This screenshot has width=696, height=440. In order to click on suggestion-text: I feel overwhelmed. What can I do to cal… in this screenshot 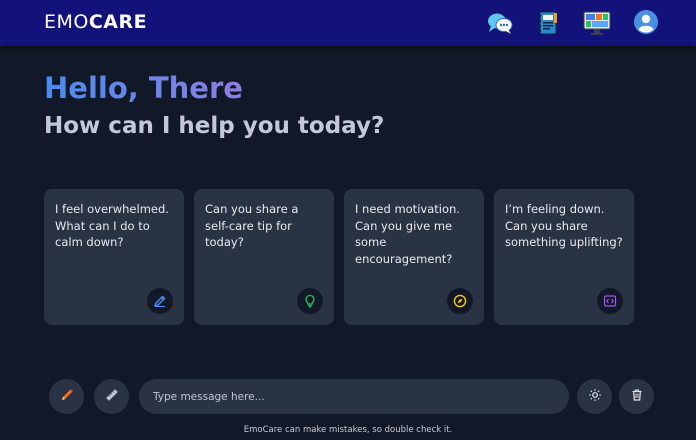, I will do `click(112, 225)`.